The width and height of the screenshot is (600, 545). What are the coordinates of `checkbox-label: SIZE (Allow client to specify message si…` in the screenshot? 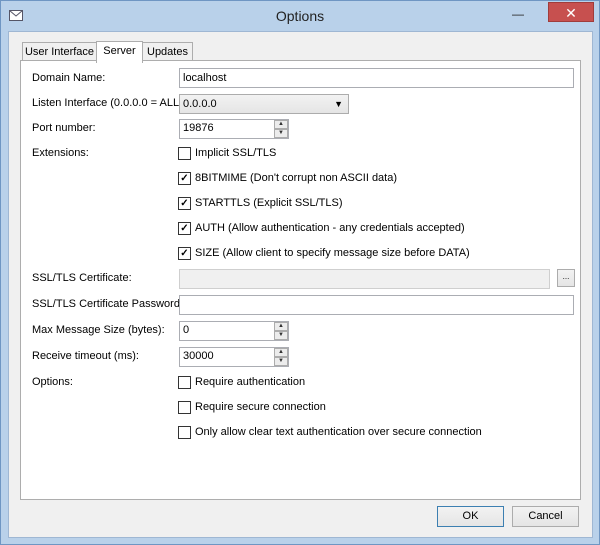 It's located at (332, 253).